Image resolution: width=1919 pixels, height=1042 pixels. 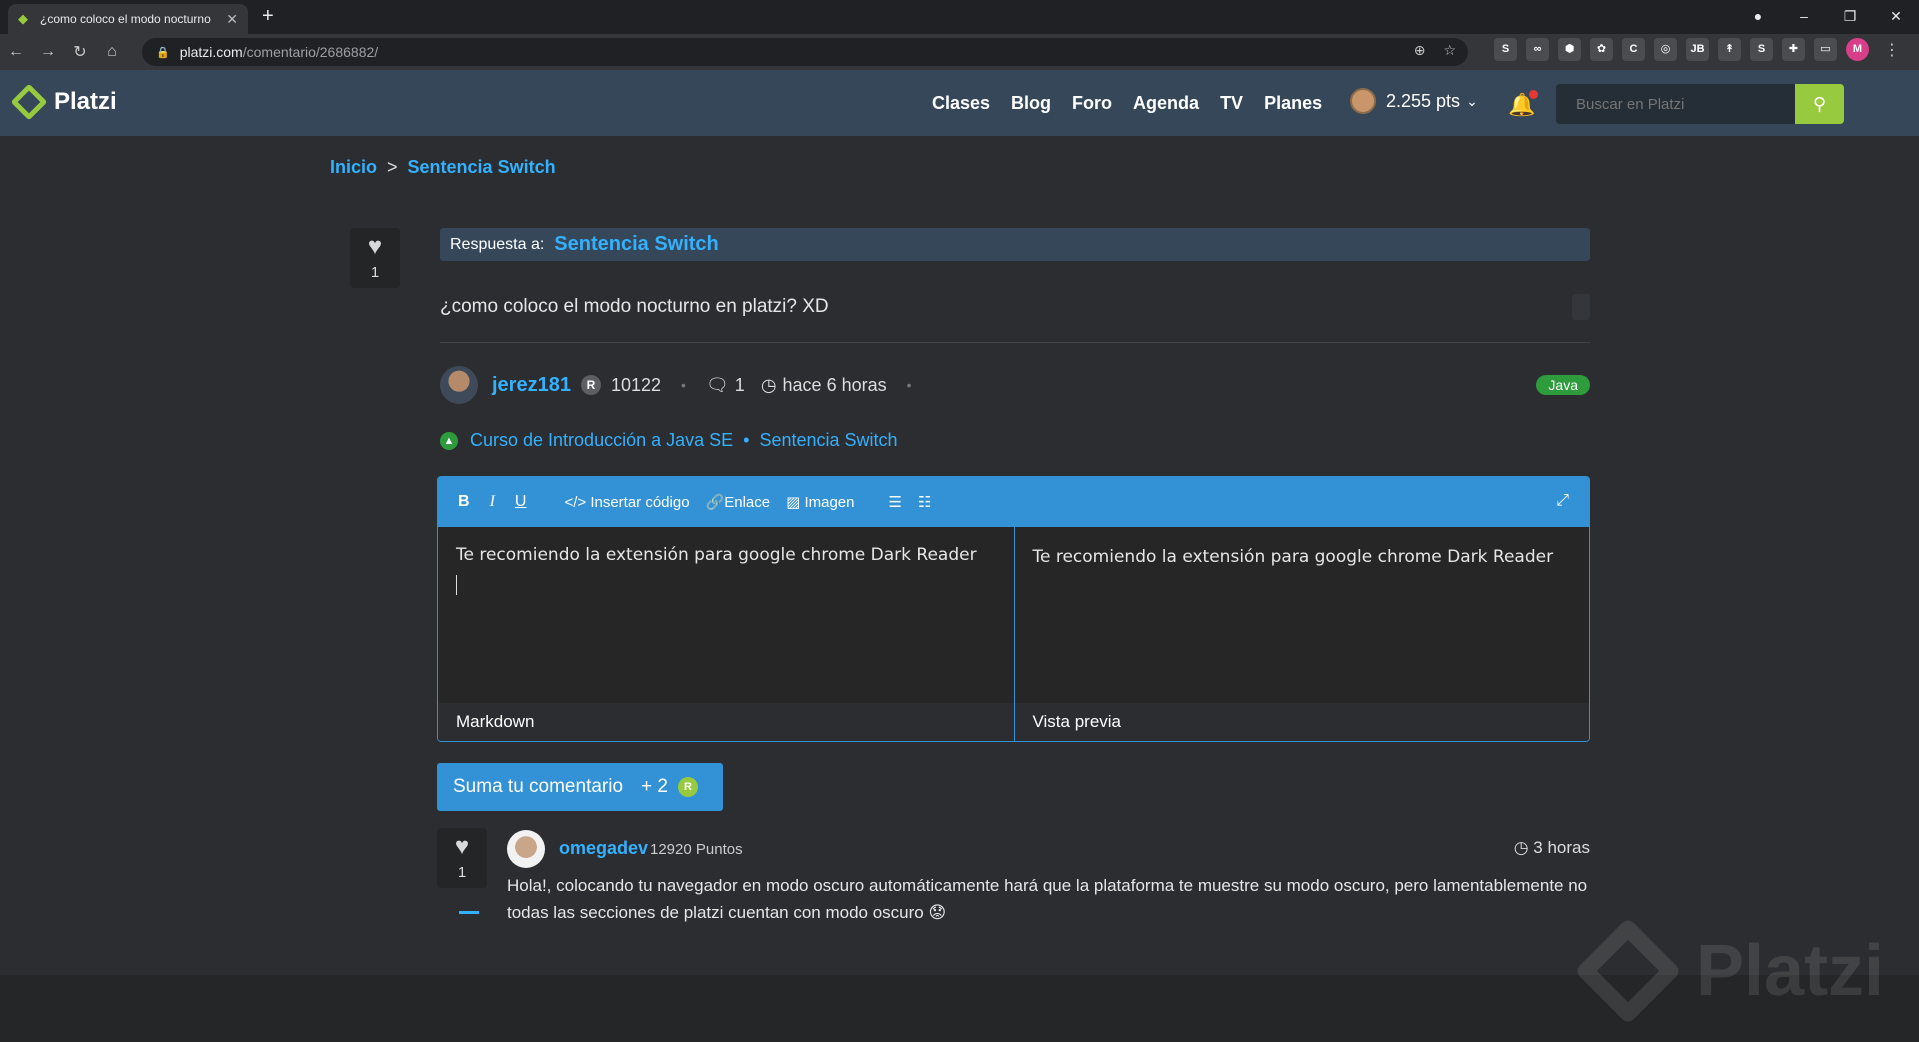 I want to click on nav-blog: Blog, so click(x=1031, y=103).